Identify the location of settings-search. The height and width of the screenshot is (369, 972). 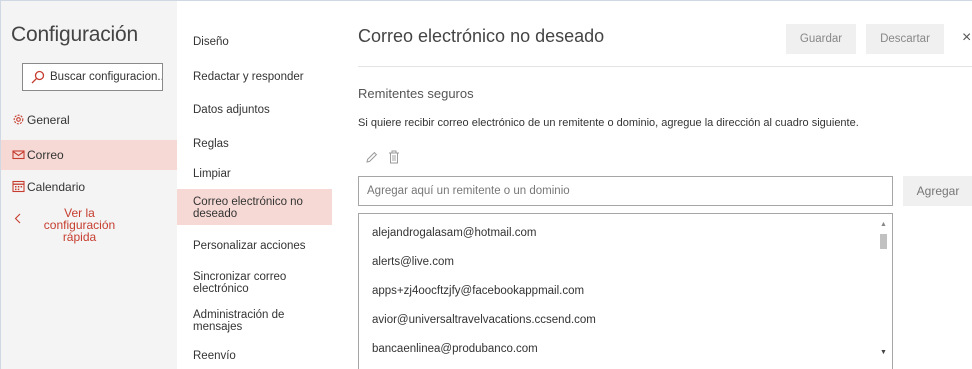
(92, 77).